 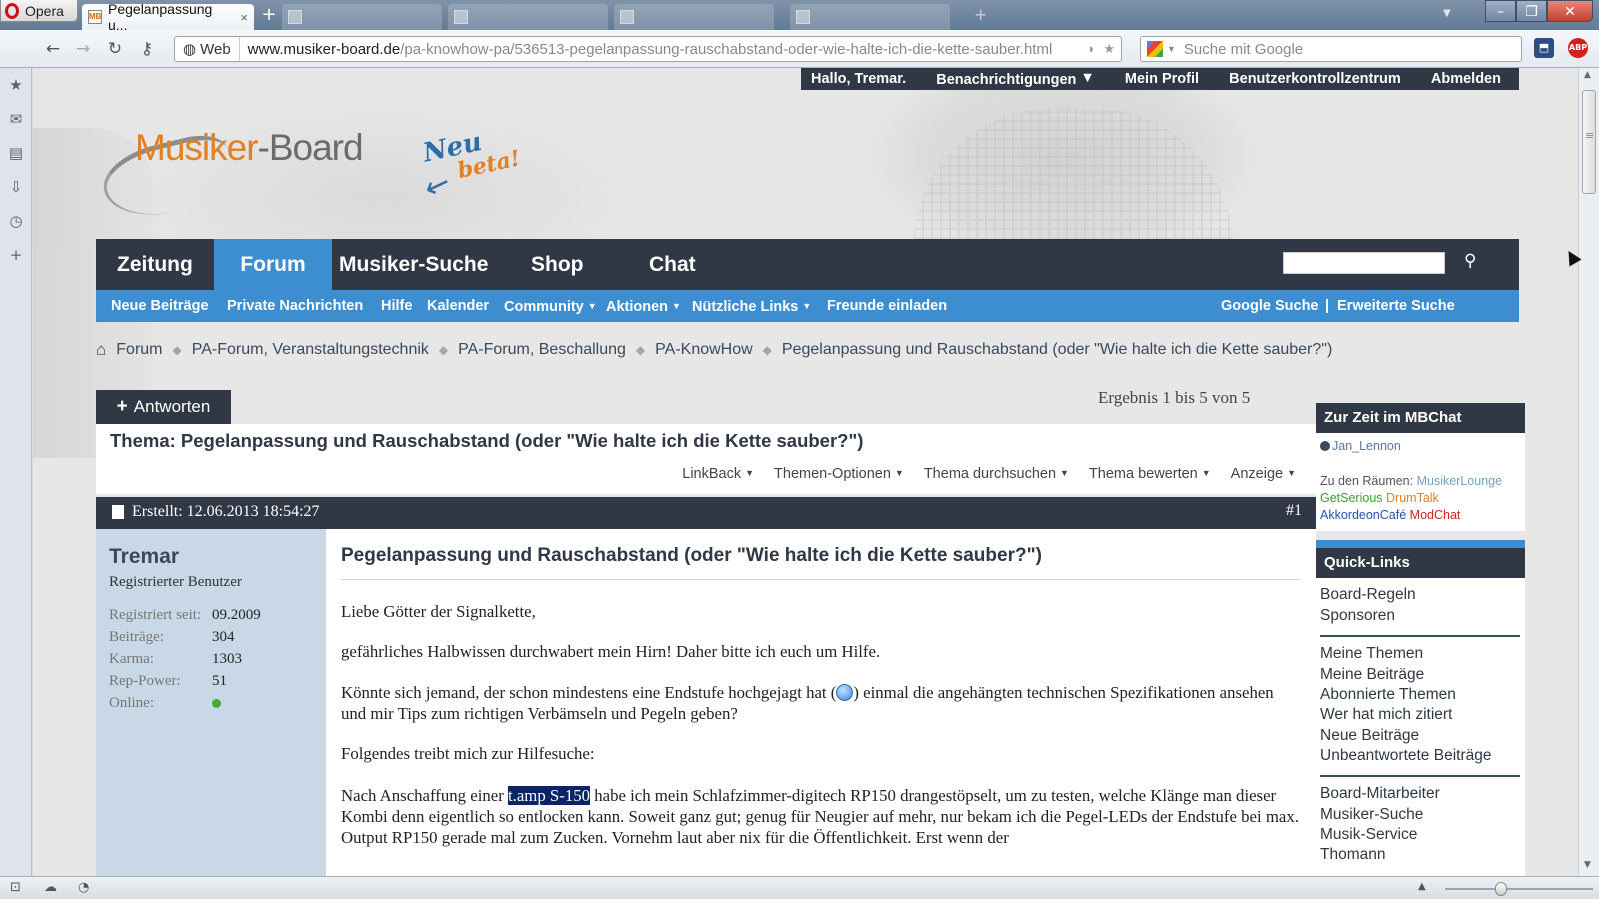 What do you see at coordinates (53, 49) in the screenshot?
I see `back-icon: ←` at bounding box center [53, 49].